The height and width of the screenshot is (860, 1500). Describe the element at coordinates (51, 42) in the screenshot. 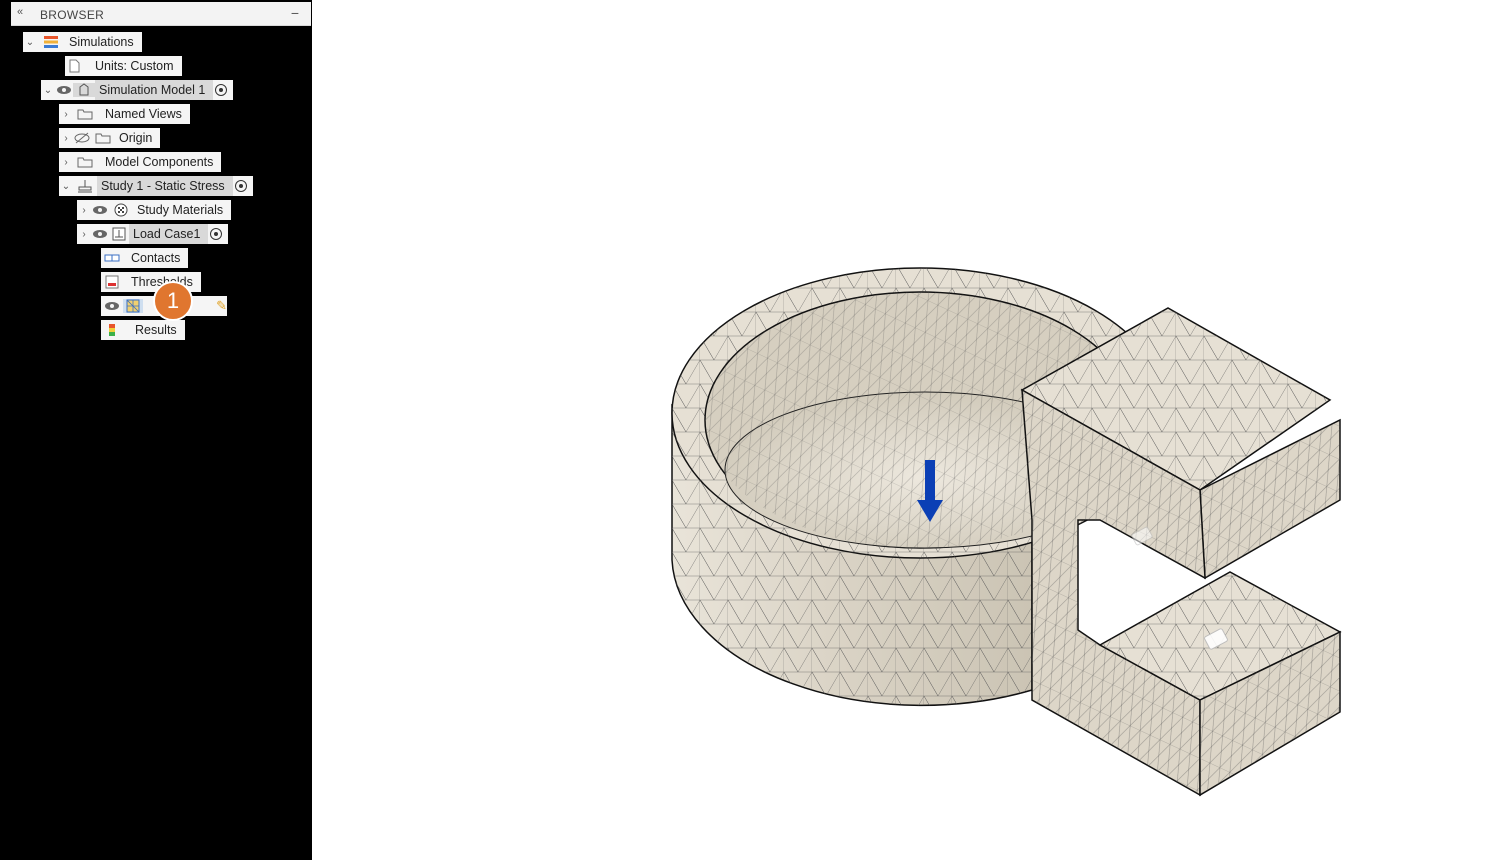

I see `simulations-icon` at that location.